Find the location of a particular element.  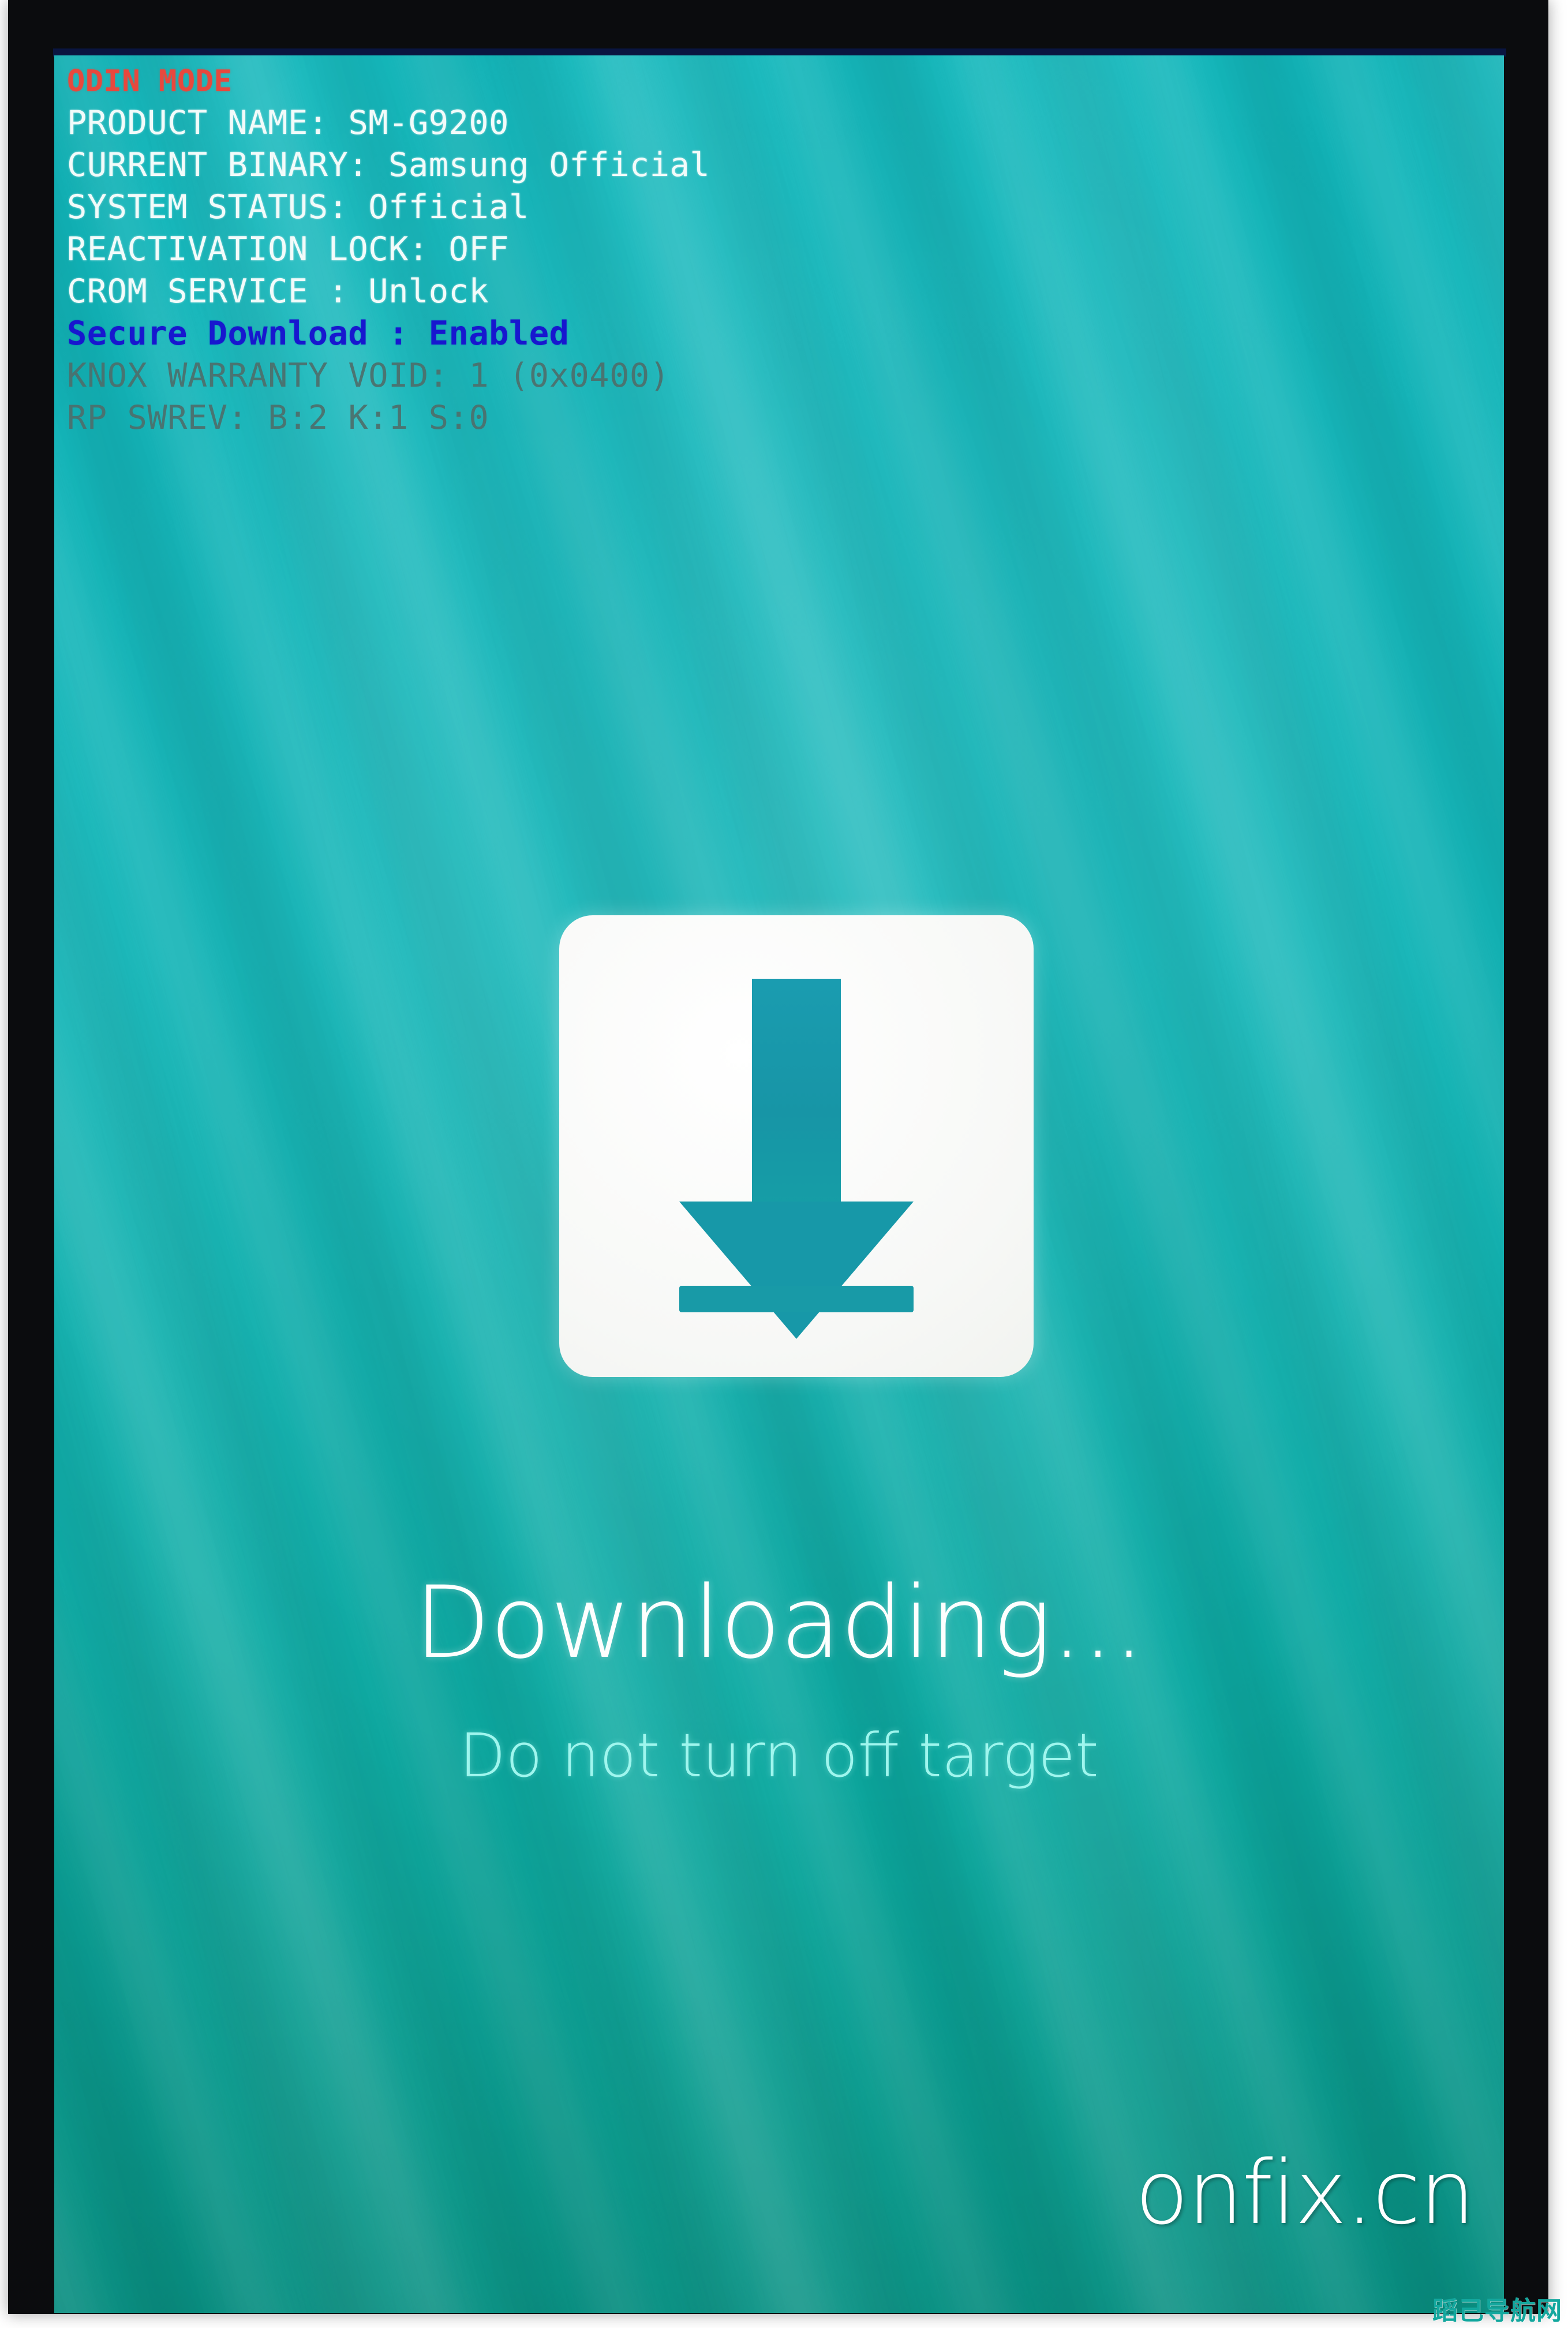

info-key-current-binary: CURRENT BINARY: is located at coordinates (218, 165).